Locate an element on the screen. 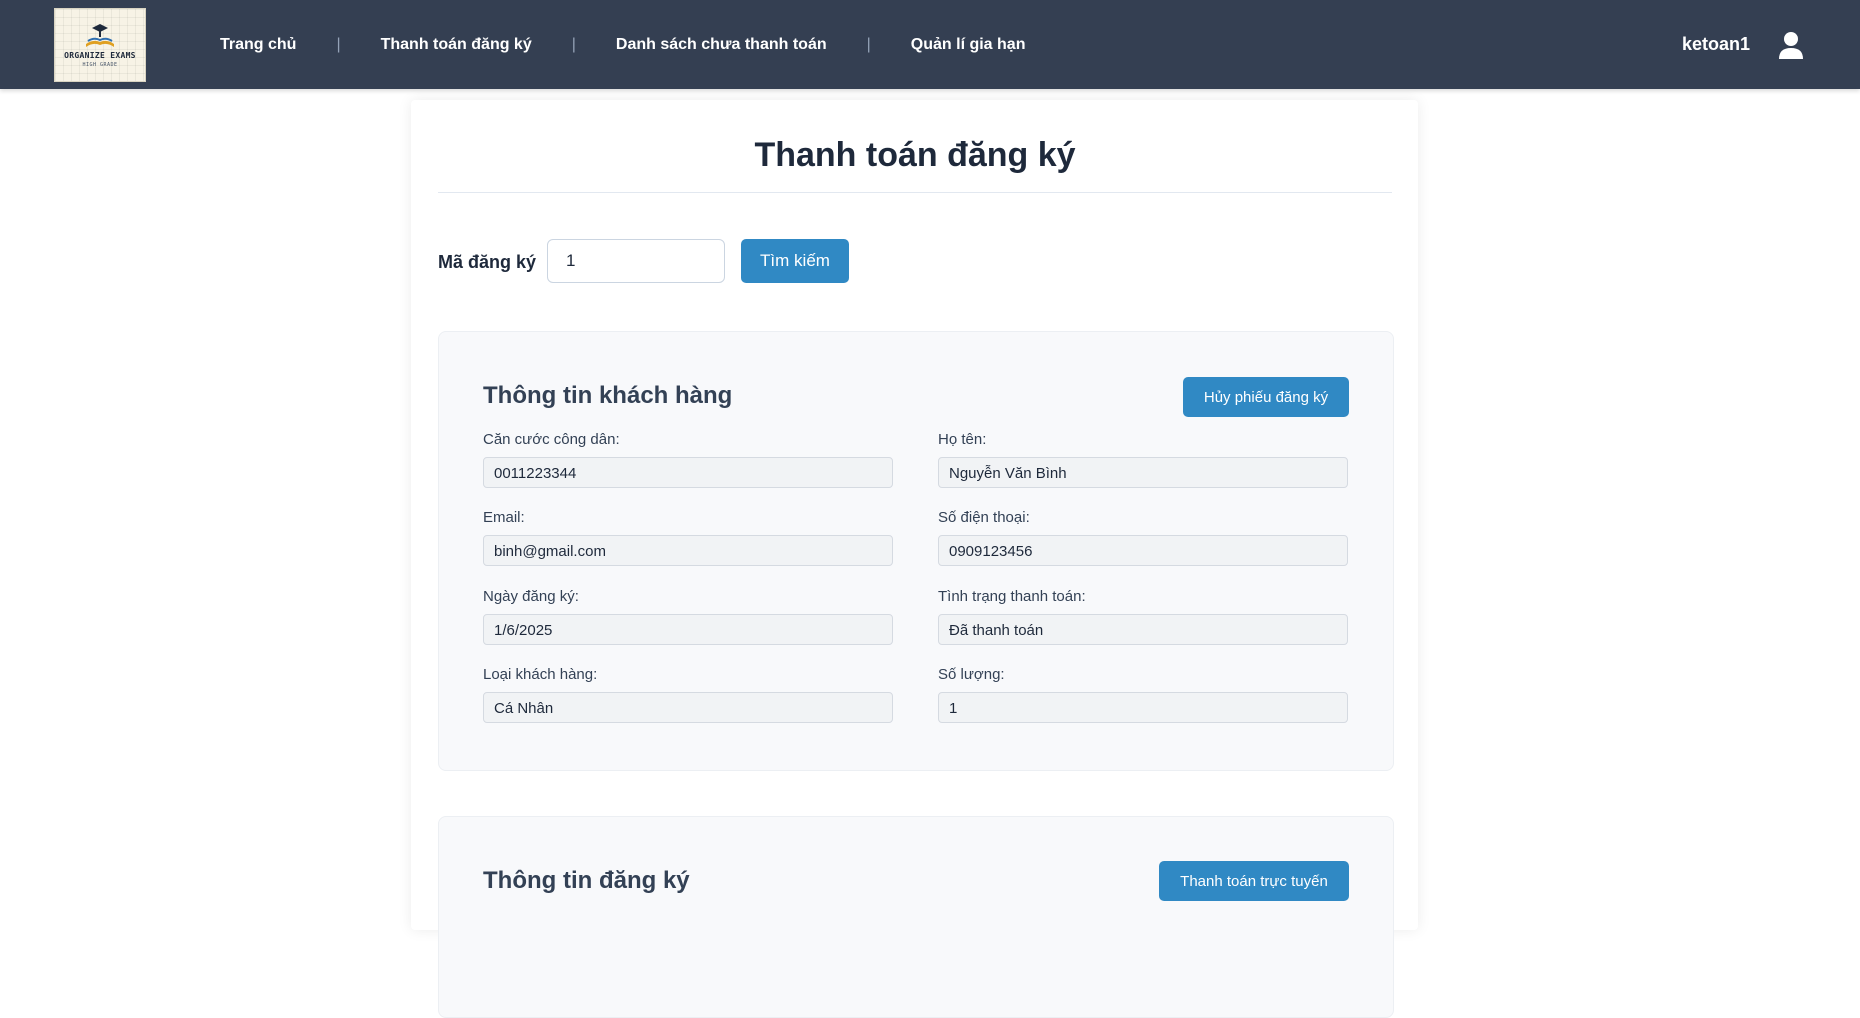 This screenshot has height=1018, width=1860. cancel-registration-button: Hủy phiếu đăng ký is located at coordinates (1266, 397).